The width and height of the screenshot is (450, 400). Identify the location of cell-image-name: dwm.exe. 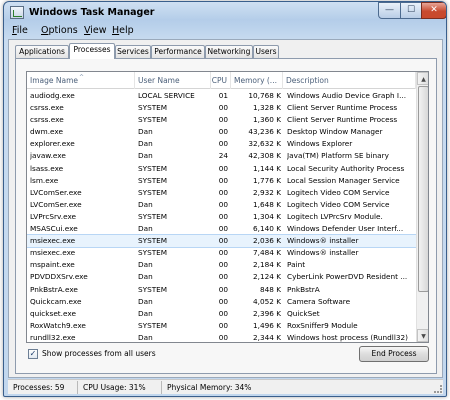
(46, 132).